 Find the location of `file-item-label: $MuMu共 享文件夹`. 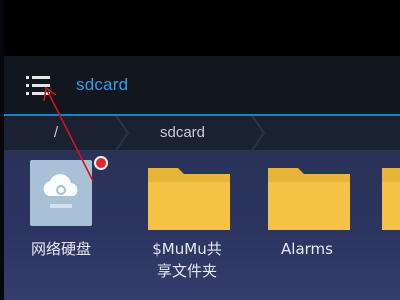

file-item-label: $MuMu共 享文件夹 is located at coordinates (187, 260).